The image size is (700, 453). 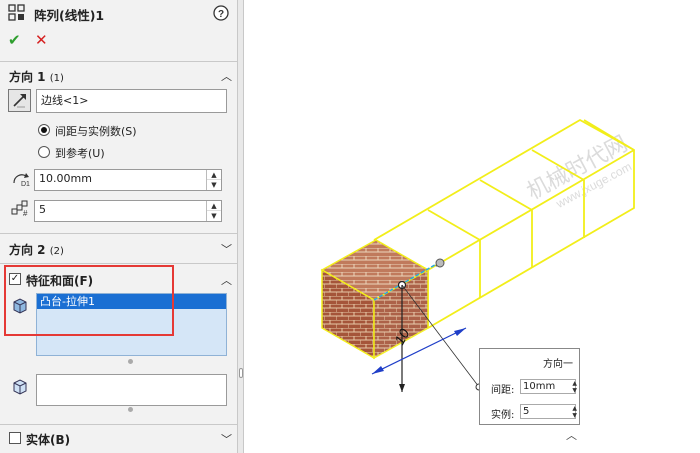 I want to click on direction2-header: 方向 2 (2), so click(x=36, y=249).